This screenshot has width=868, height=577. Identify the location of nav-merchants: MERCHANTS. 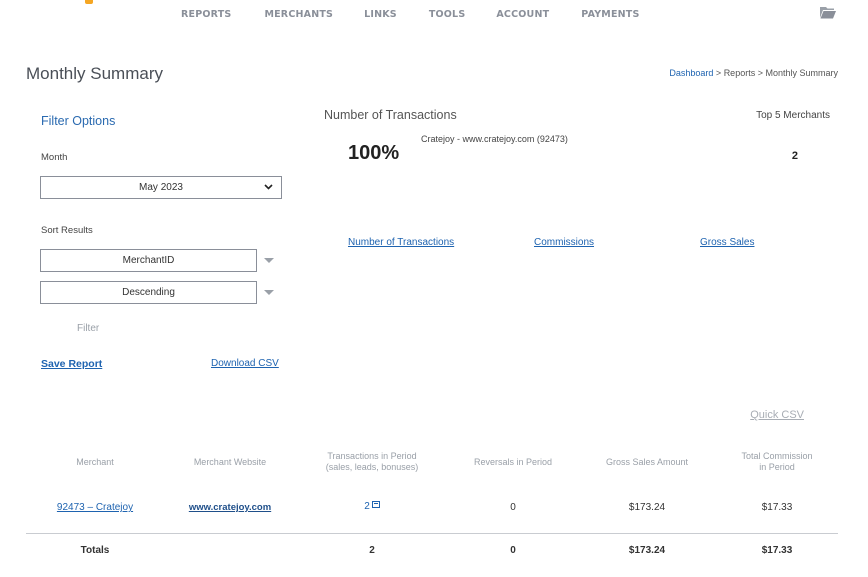
(298, 14).